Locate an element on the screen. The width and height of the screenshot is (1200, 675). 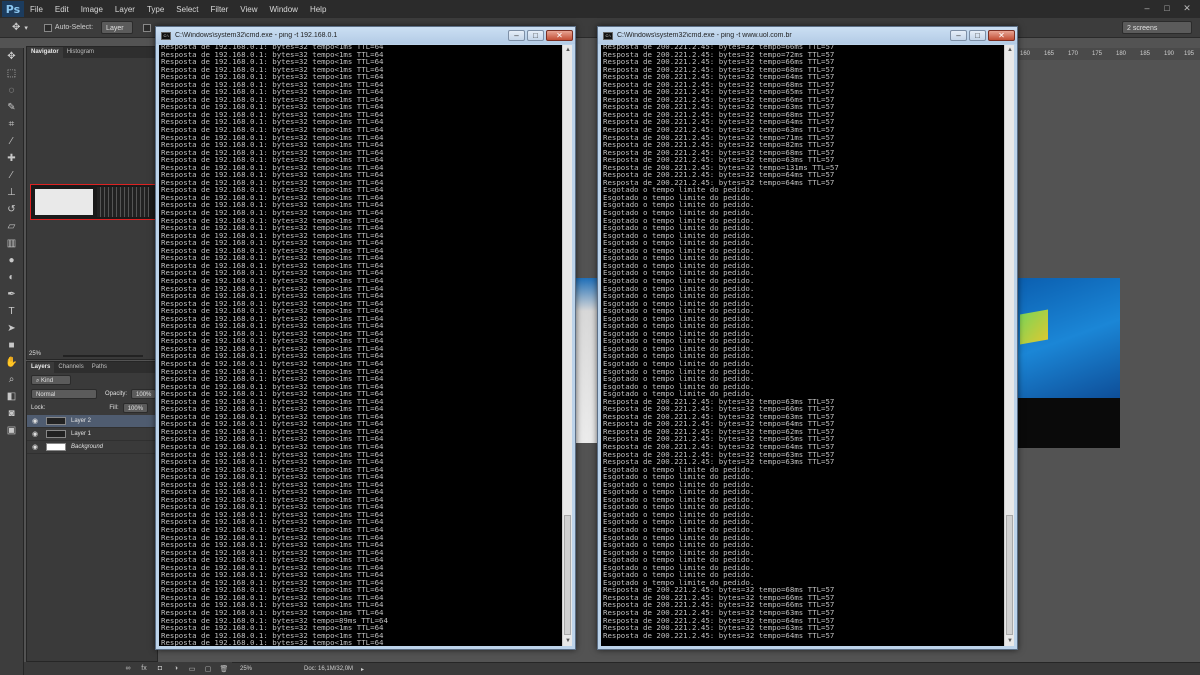
eyedropper-tool-icon: ⁄ is located at coordinates (12, 142).